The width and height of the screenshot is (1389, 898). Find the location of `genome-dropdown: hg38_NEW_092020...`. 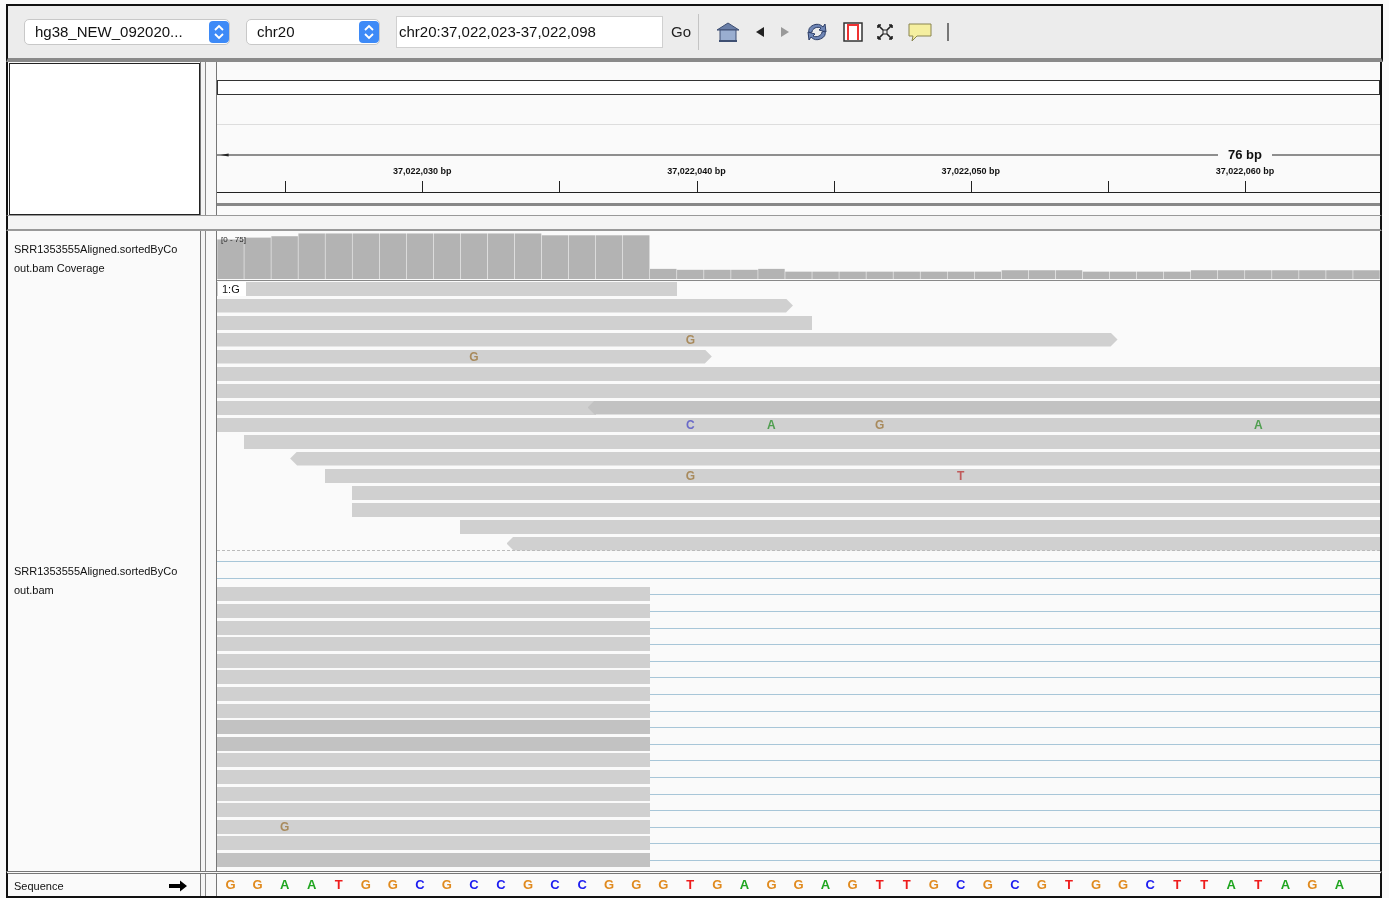

genome-dropdown: hg38_NEW_092020... is located at coordinates (127, 31).